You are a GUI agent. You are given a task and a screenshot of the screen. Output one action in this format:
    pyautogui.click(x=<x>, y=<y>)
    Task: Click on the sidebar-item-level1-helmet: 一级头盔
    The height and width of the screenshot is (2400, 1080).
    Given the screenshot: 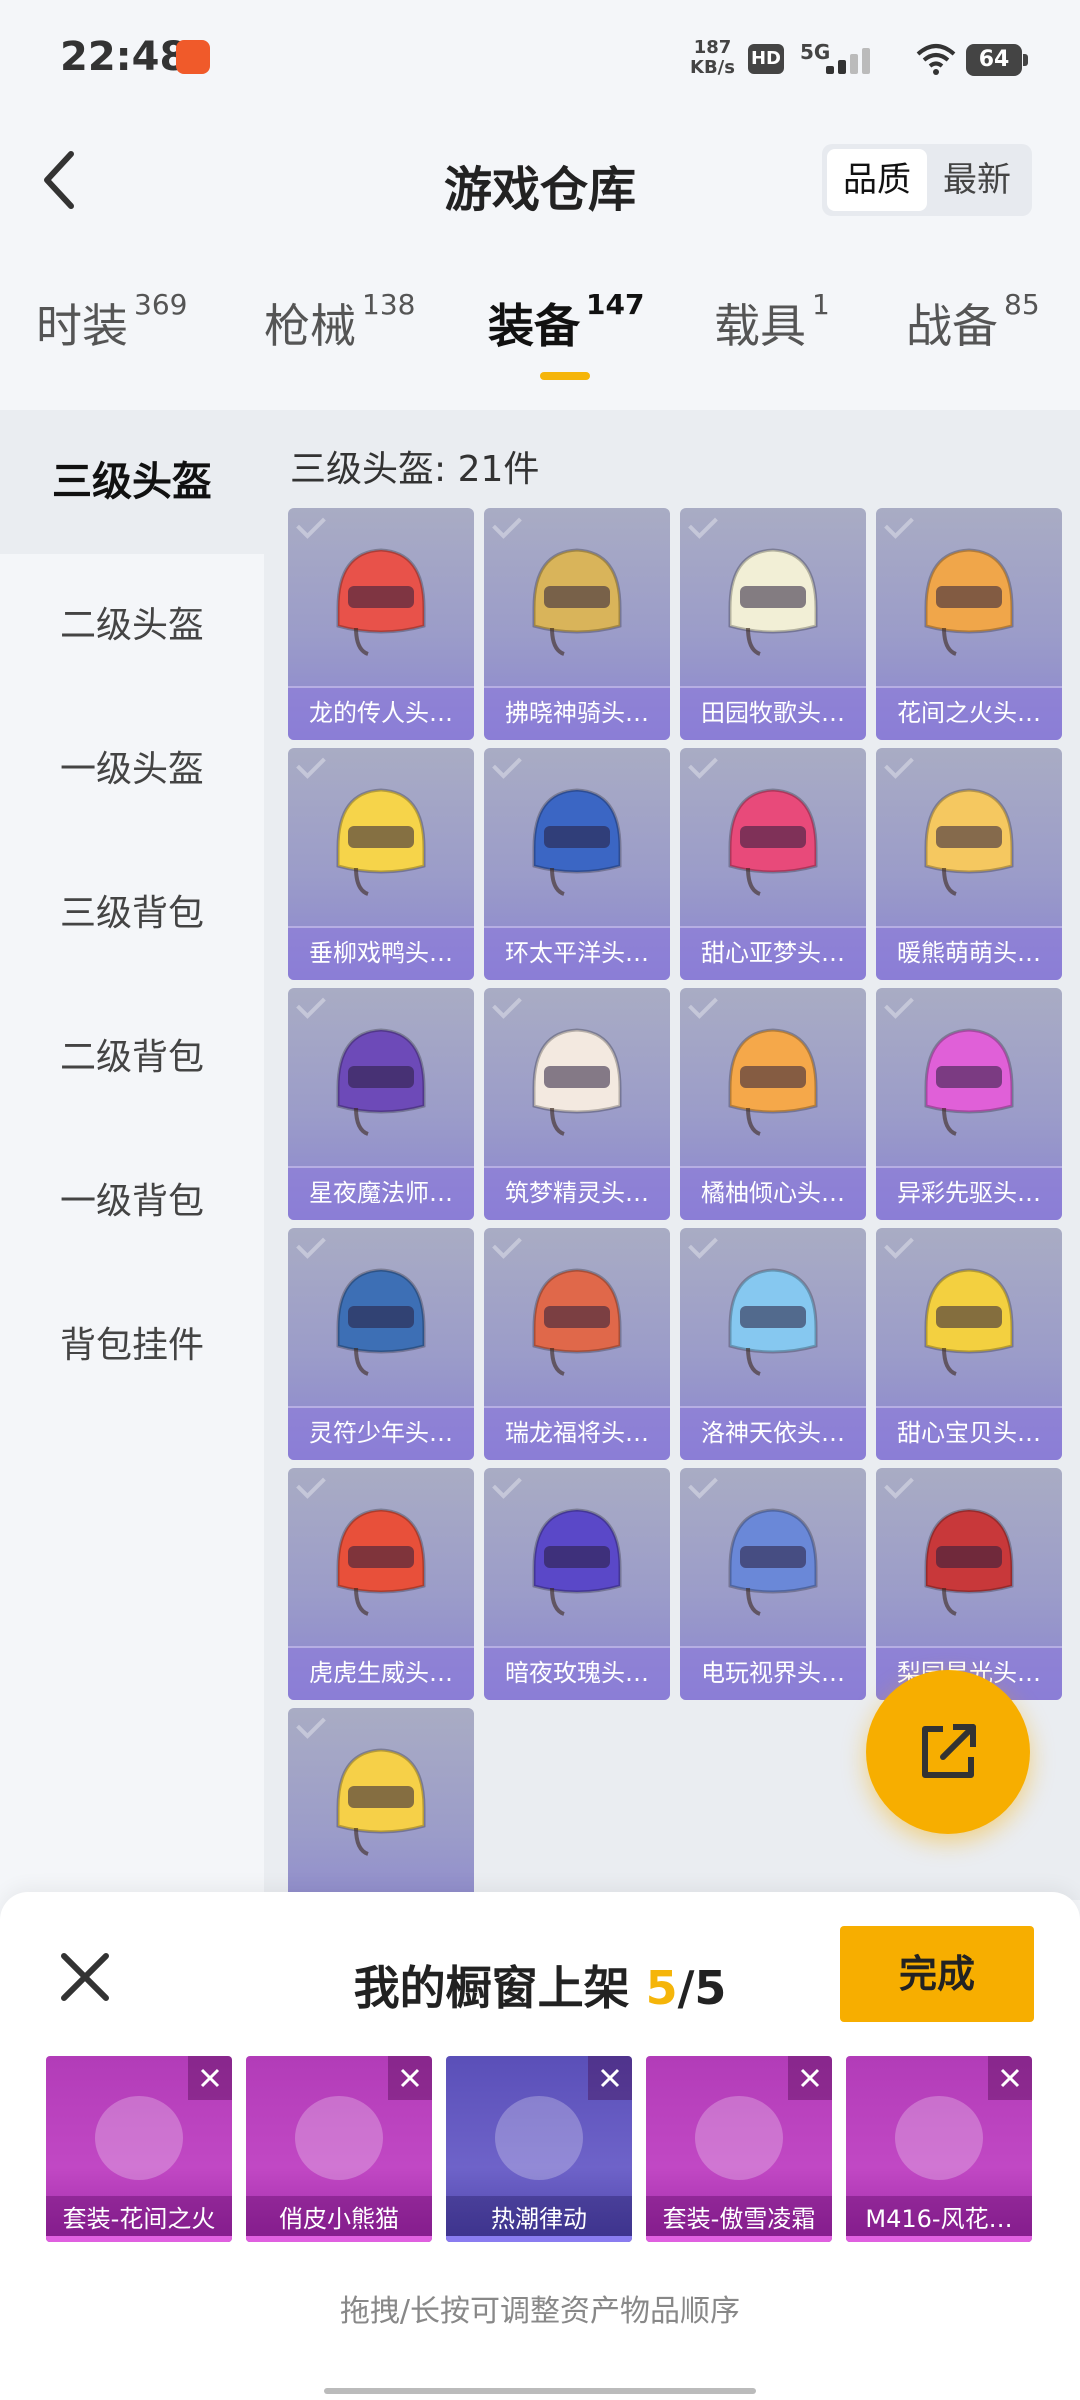 What is the action you would take?
    pyautogui.click(x=132, y=770)
    